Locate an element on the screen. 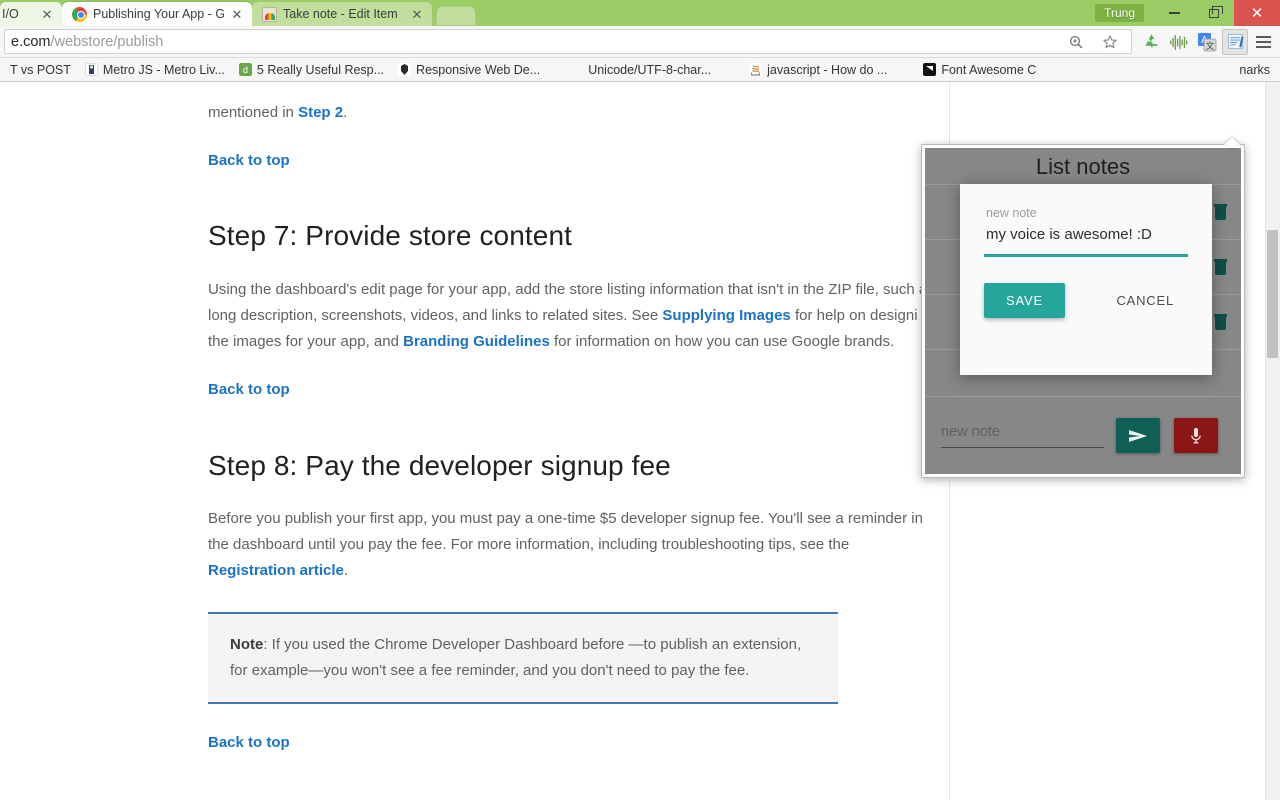 The height and width of the screenshot is (800, 1280). chrome-logo-icon is located at coordinates (79, 14).